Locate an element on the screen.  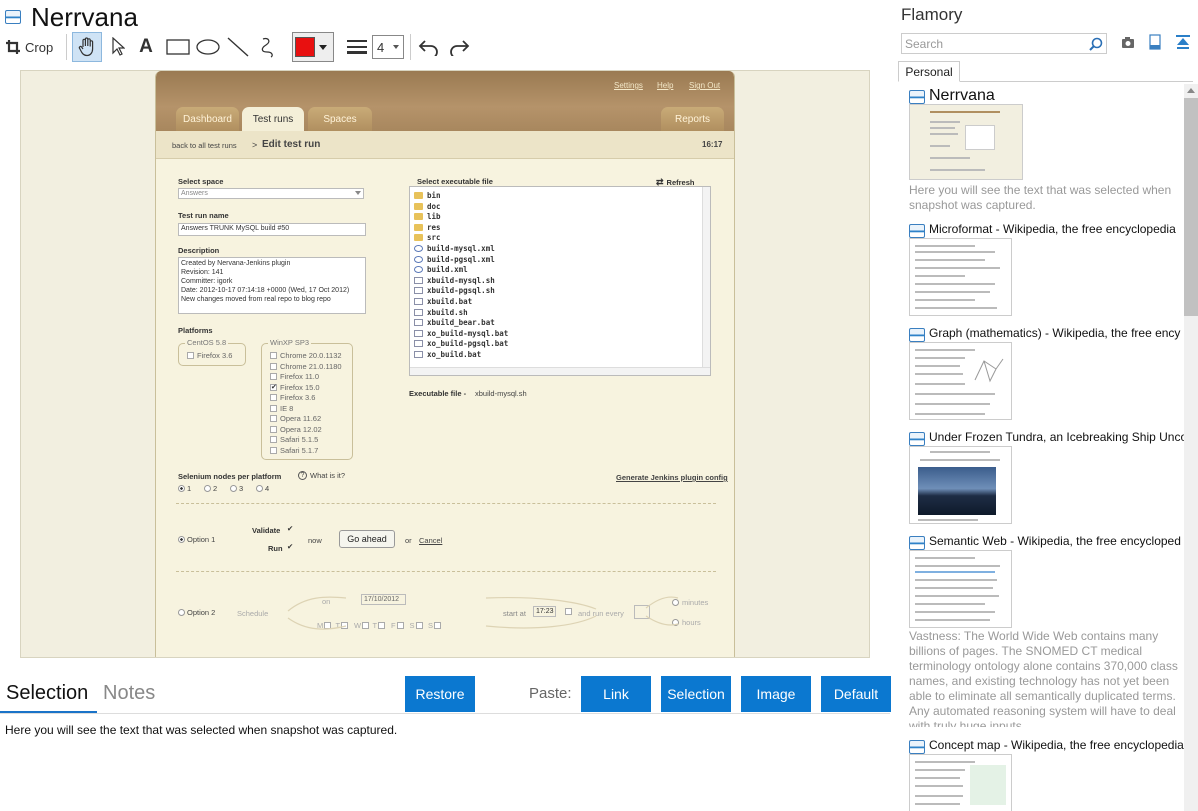
platform-checkbox: Safari 5.1.7 is located at coordinates (294, 450).